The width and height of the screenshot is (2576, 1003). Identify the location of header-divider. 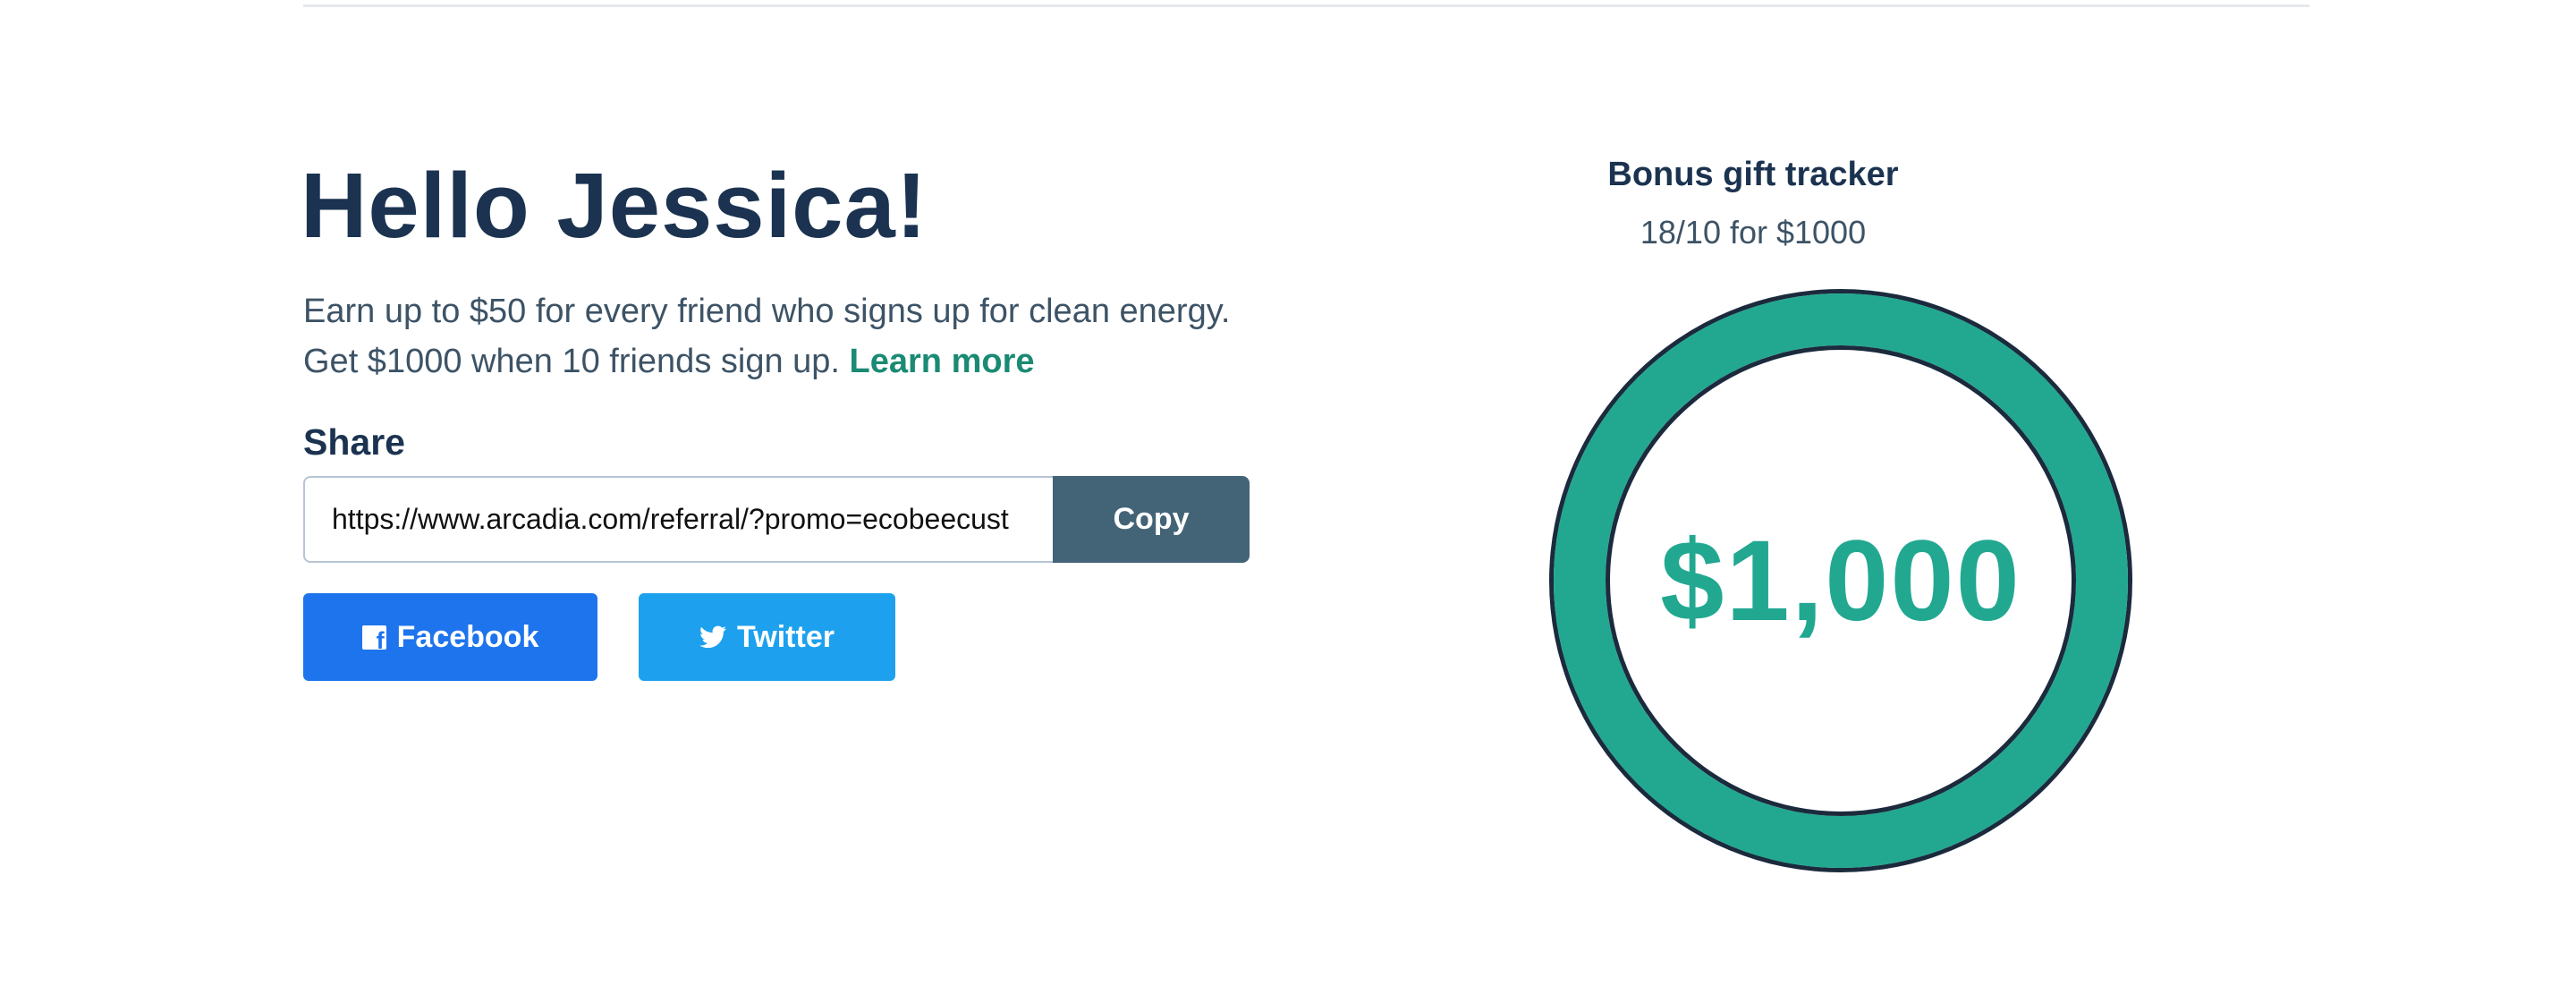
(1306, 5).